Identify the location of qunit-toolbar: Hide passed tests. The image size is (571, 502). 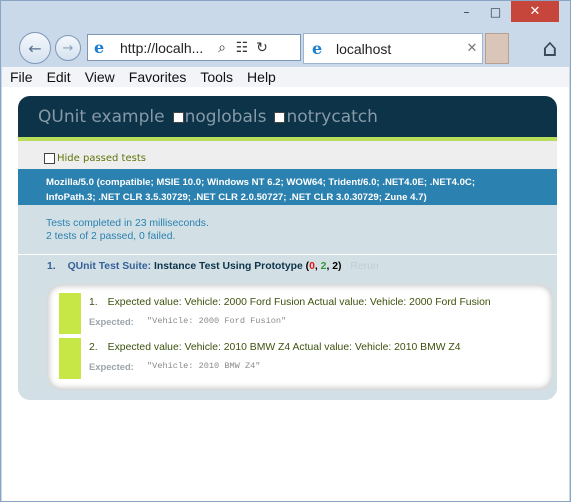
(287, 155).